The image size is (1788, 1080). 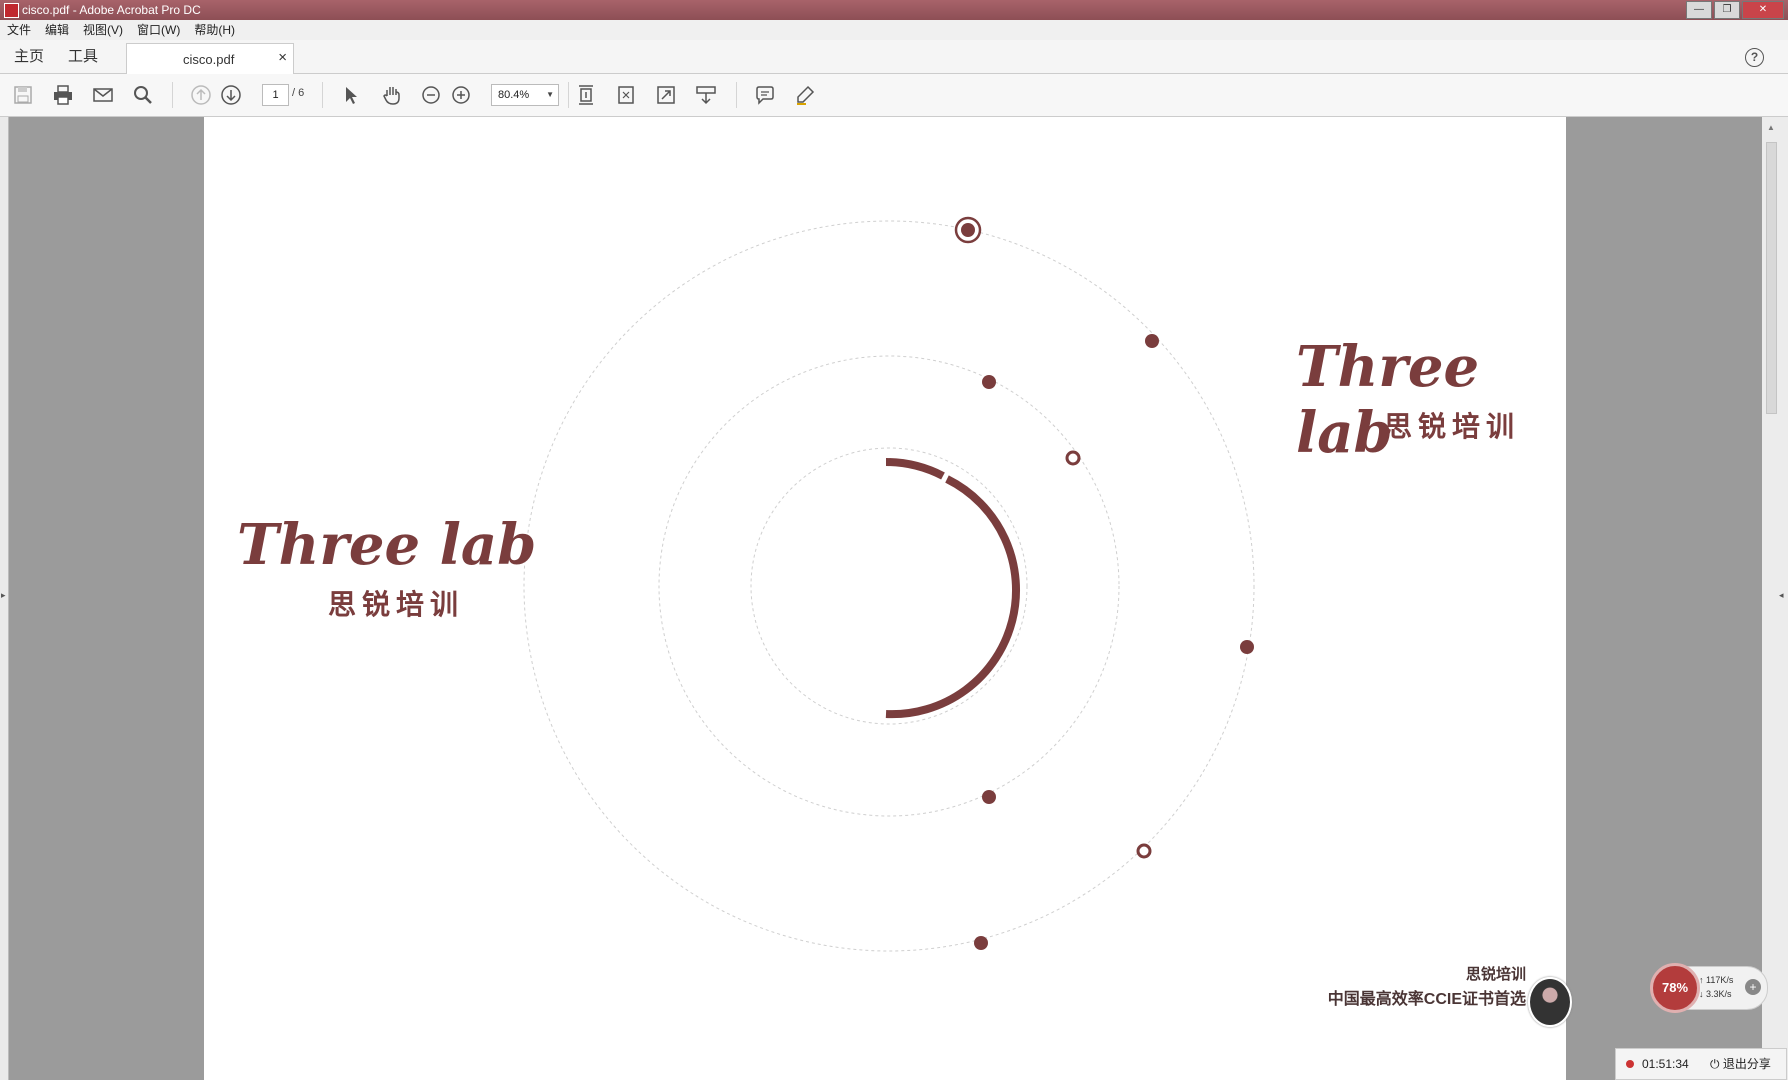 I want to click on save-icon, so click(x=23, y=95).